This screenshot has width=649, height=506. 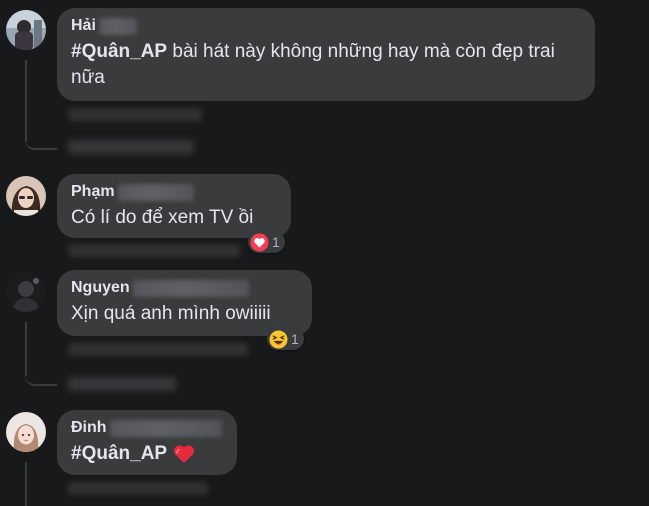 What do you see at coordinates (162, 217) in the screenshot?
I see `comment-text: Có lí do để xem TV ồi` at bounding box center [162, 217].